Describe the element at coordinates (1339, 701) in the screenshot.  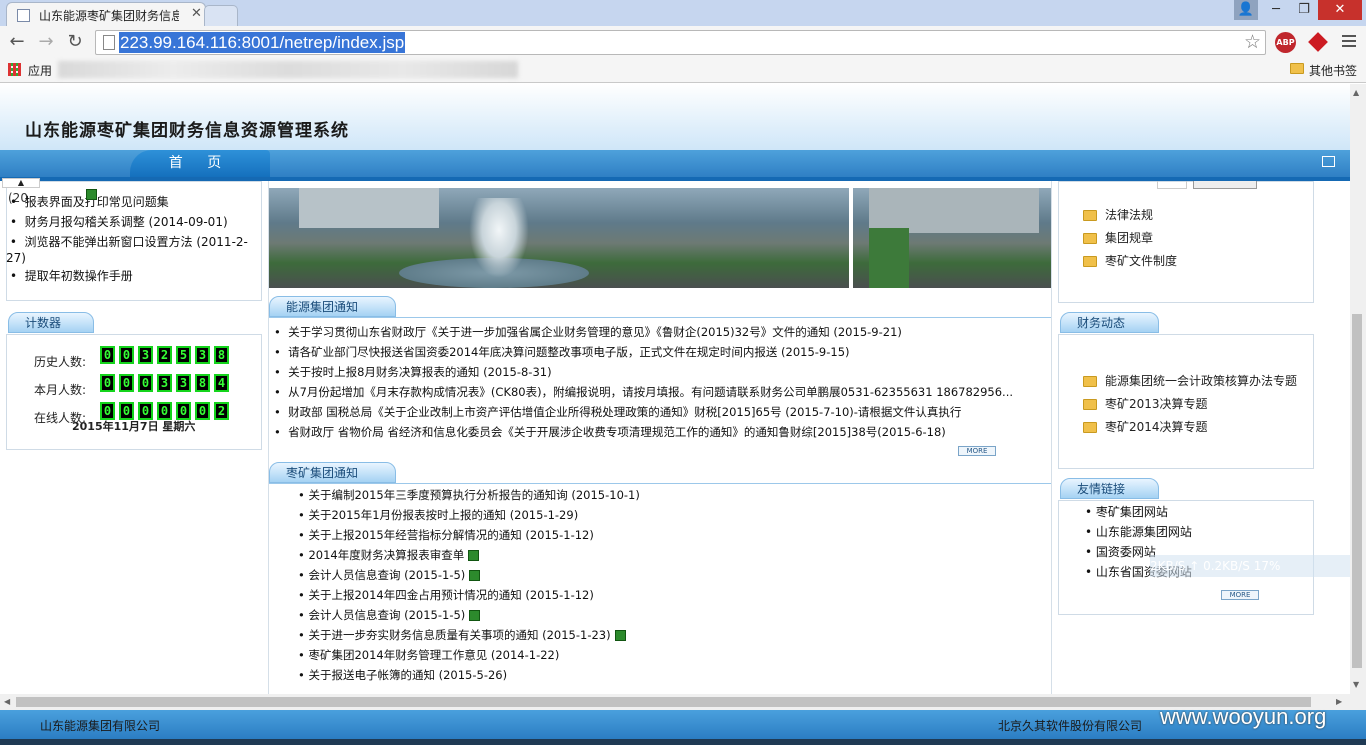
I see `scroll-right-arrow-icon: ▶` at that location.